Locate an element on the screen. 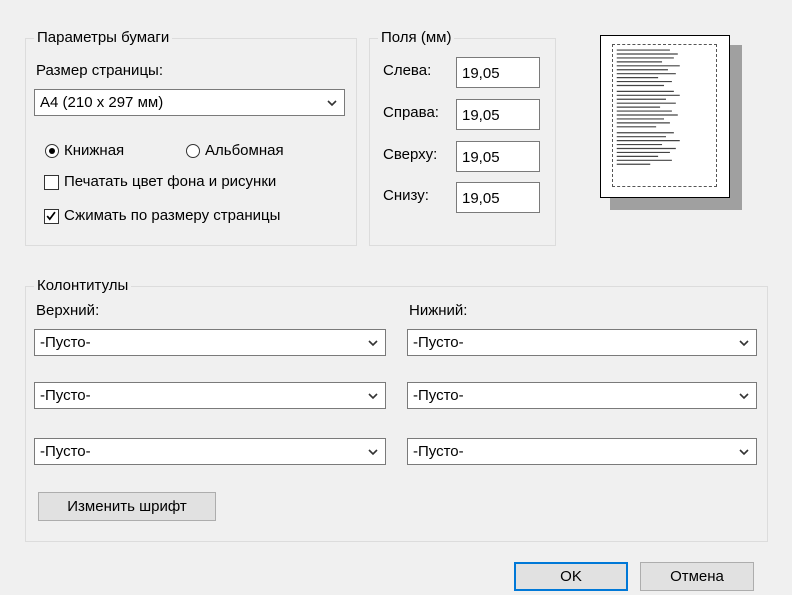 Image resolution: width=792 pixels, height=595 pixels. header-right-select: -Пусто- is located at coordinates (210, 451).